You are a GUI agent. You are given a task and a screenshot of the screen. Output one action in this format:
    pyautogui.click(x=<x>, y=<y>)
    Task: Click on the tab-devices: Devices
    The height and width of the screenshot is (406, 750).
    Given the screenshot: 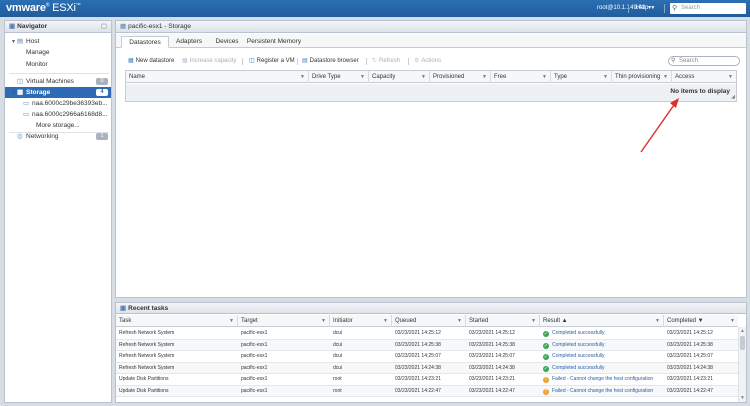 What is the action you would take?
    pyautogui.click(x=227, y=42)
    